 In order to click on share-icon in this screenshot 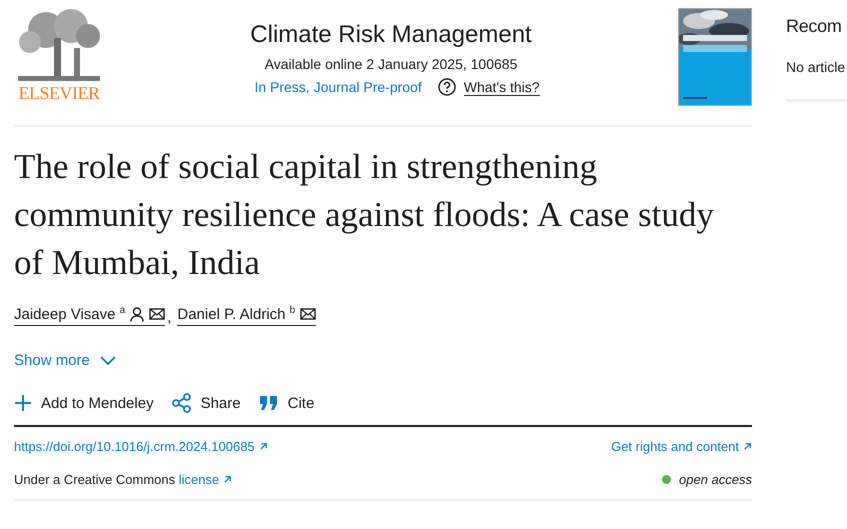, I will do `click(182, 403)`.